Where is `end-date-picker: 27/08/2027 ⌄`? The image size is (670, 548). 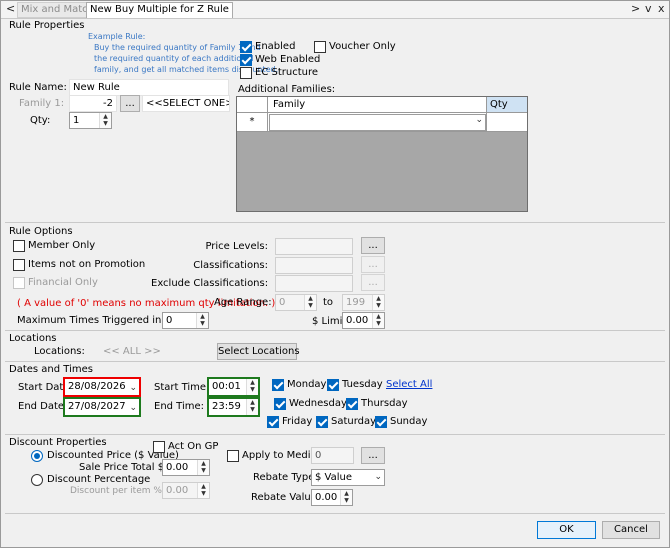
end-date-picker: 27/08/2027 ⌄ is located at coordinates (102, 407).